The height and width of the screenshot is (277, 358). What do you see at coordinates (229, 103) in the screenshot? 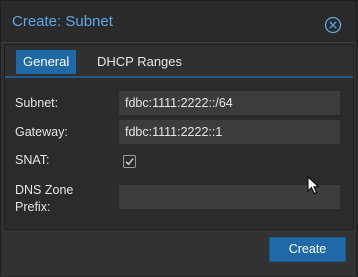
I see `subnet-input` at bounding box center [229, 103].